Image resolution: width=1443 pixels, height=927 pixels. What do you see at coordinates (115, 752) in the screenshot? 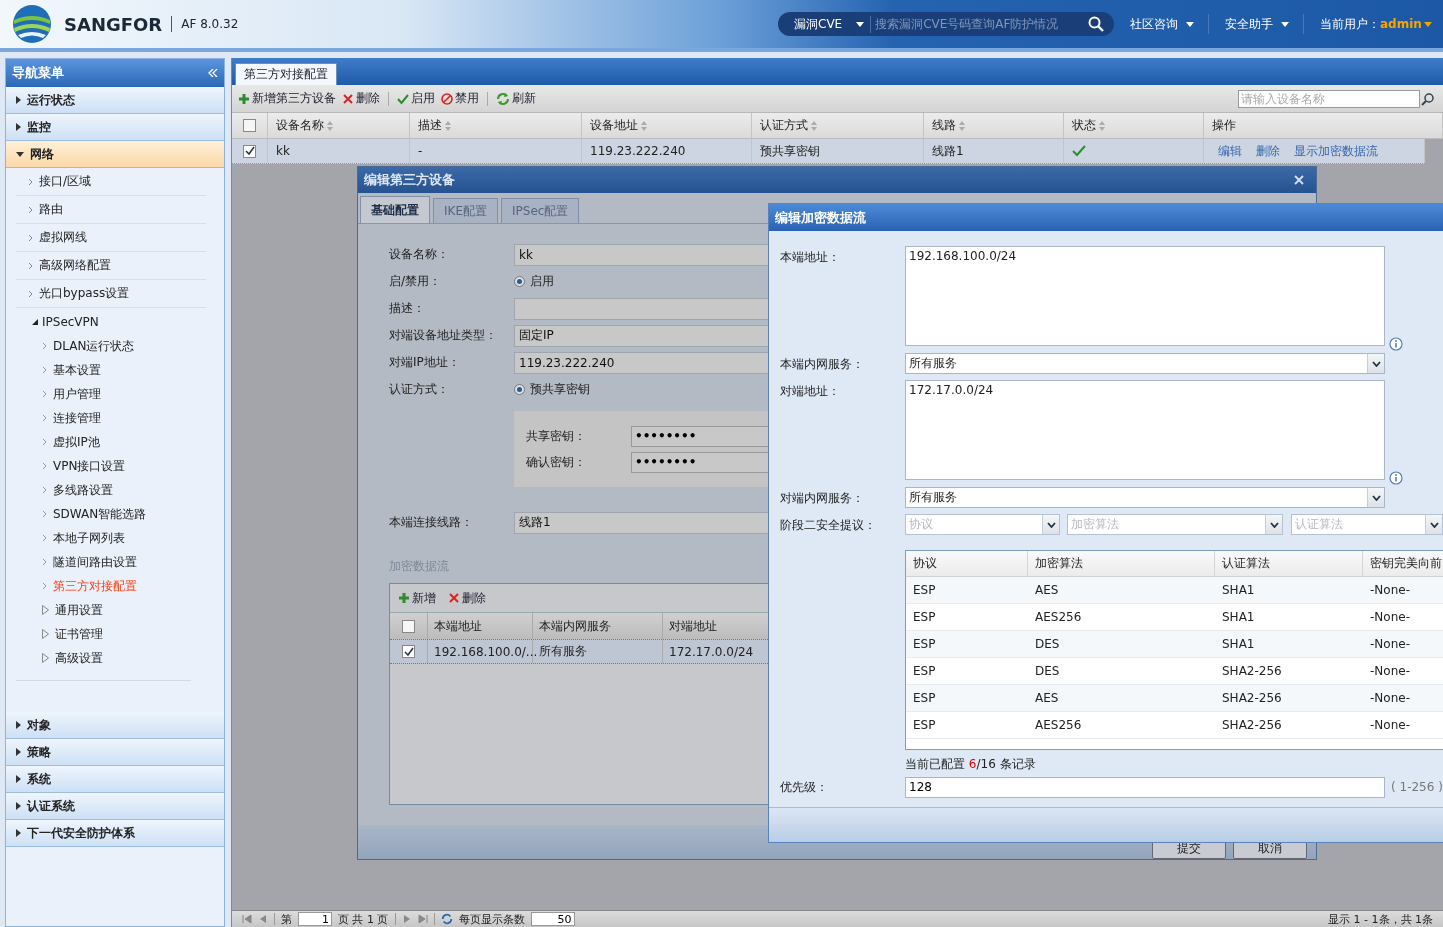
I see `nav-section: 策略` at bounding box center [115, 752].